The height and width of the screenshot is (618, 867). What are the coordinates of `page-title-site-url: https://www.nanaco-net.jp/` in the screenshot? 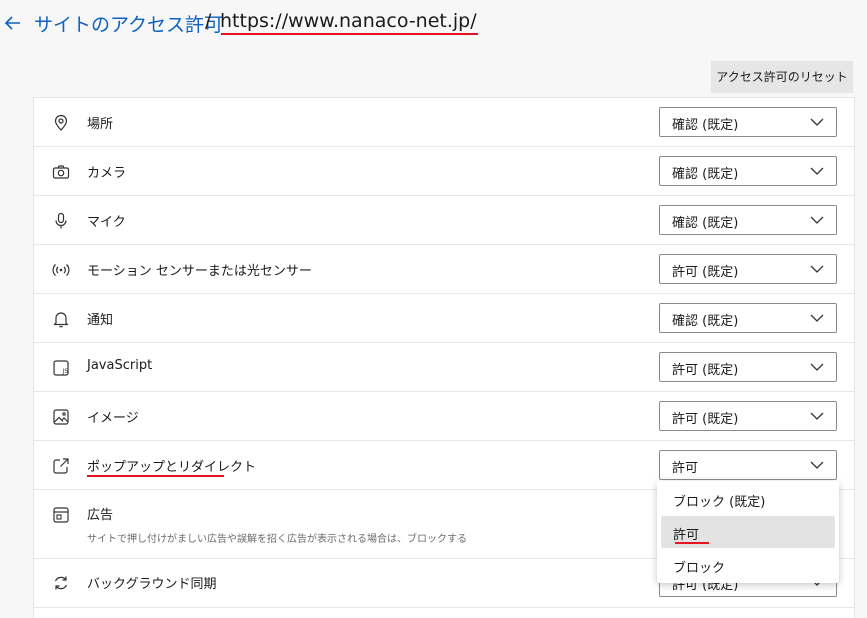 It's located at (348, 21).